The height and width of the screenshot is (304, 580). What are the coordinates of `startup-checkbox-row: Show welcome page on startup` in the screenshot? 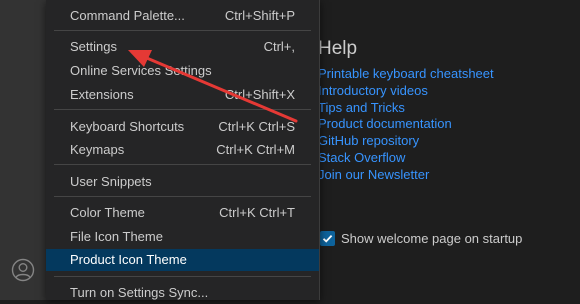 It's located at (421, 238).